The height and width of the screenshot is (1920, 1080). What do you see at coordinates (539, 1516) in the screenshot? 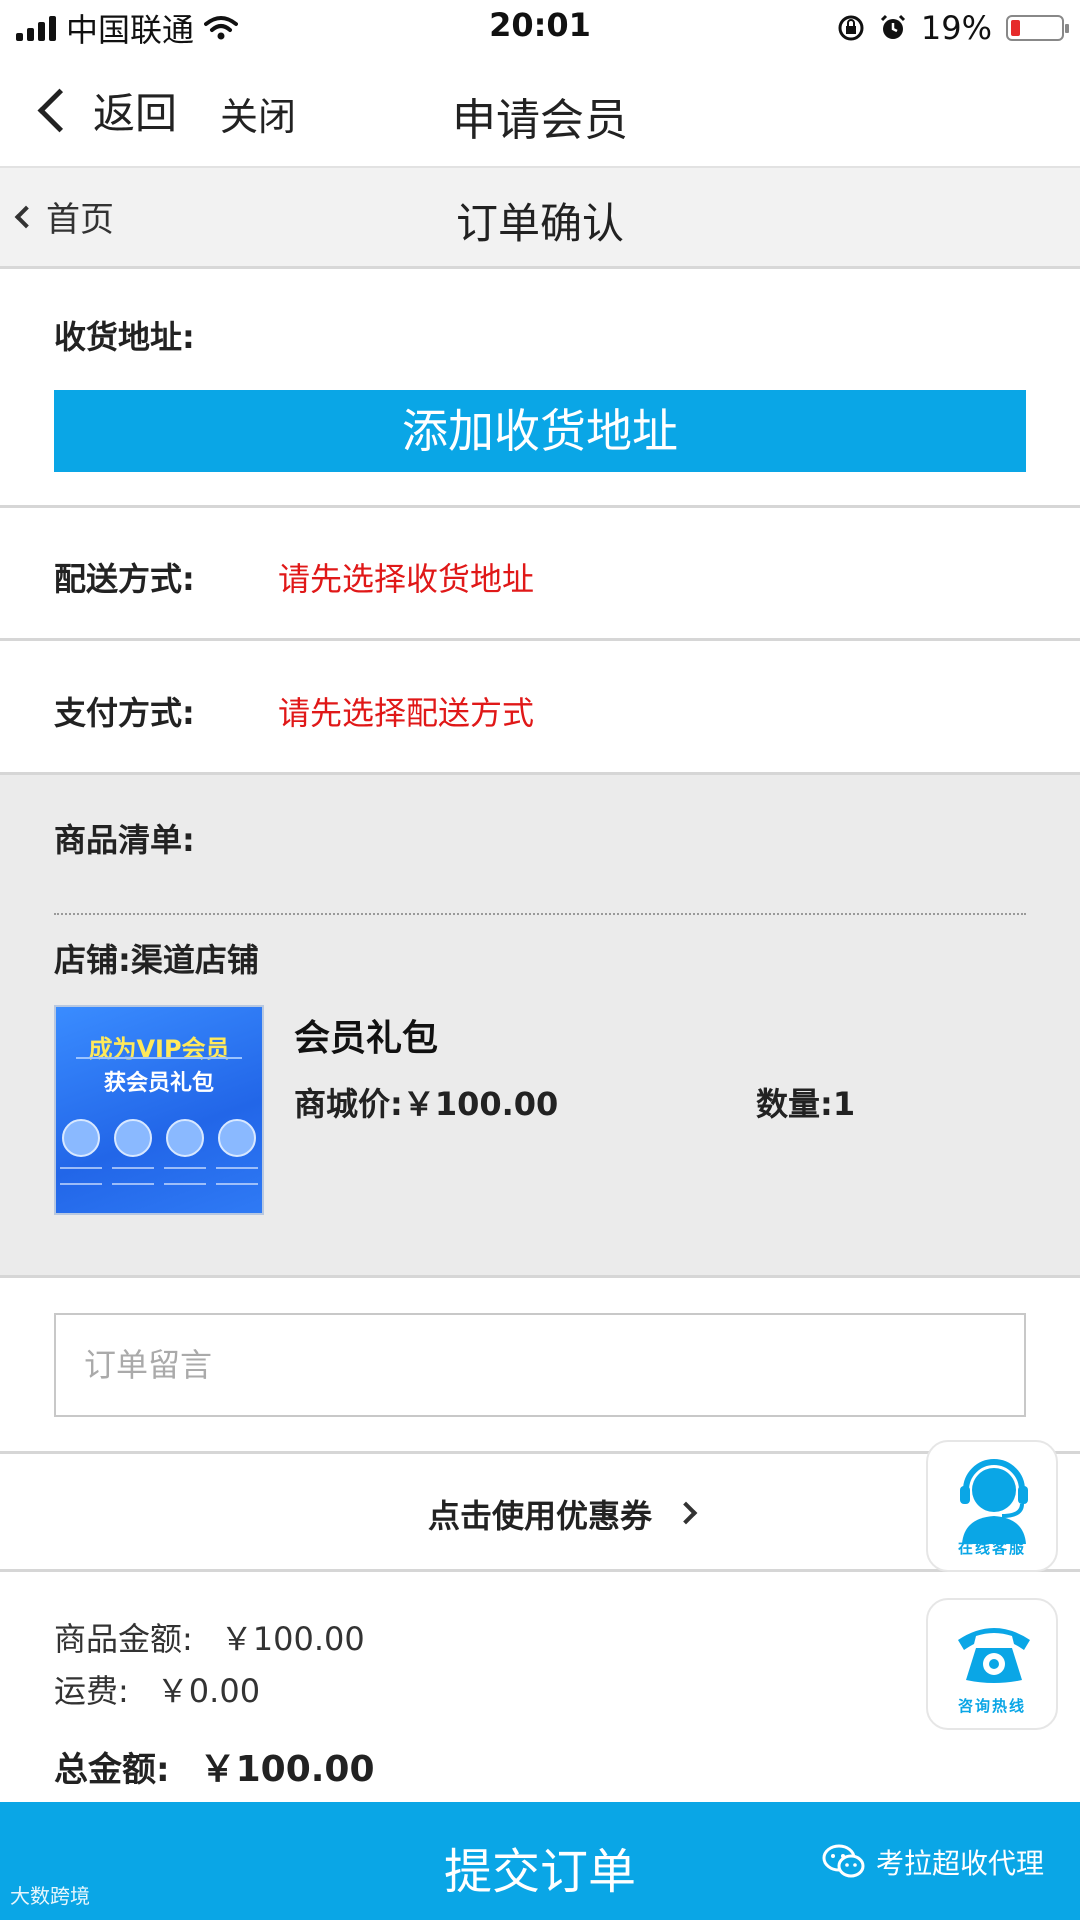
I see `coupon-label: 点击使用优惠券` at bounding box center [539, 1516].